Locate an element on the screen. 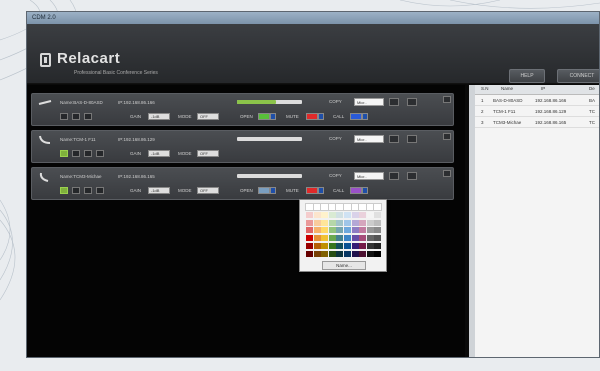 This screenshot has height=371, width=600. table-row: 1 BAS-D-80ASD 192.168.86.166 BA is located at coordinates (535, 100).